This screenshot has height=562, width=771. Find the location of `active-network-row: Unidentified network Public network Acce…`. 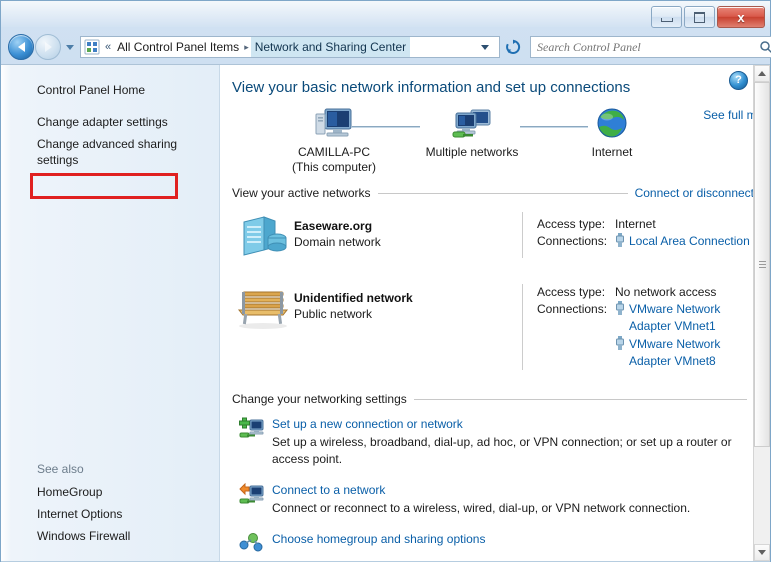

active-network-row: Unidentified network Public network Acce… is located at coordinates (493, 320).